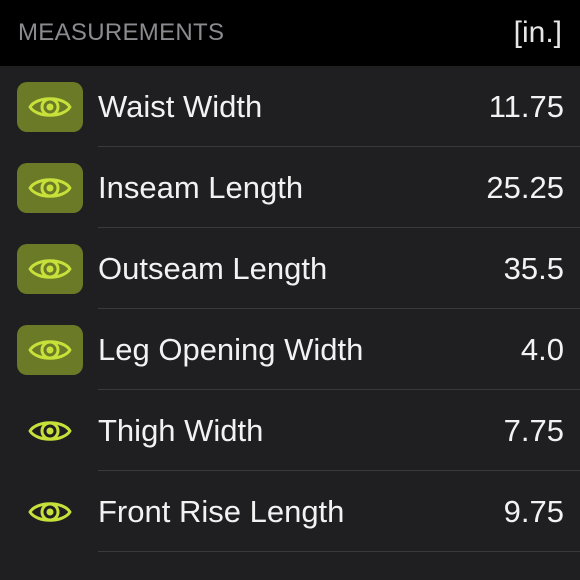  What do you see at coordinates (533, 511) in the screenshot?
I see `measurement-value: 9.75` at bounding box center [533, 511].